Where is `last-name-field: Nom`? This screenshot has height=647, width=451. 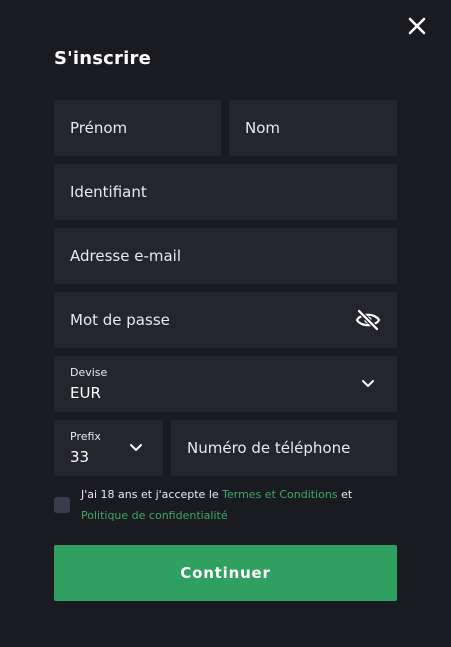 last-name-field: Nom is located at coordinates (313, 128).